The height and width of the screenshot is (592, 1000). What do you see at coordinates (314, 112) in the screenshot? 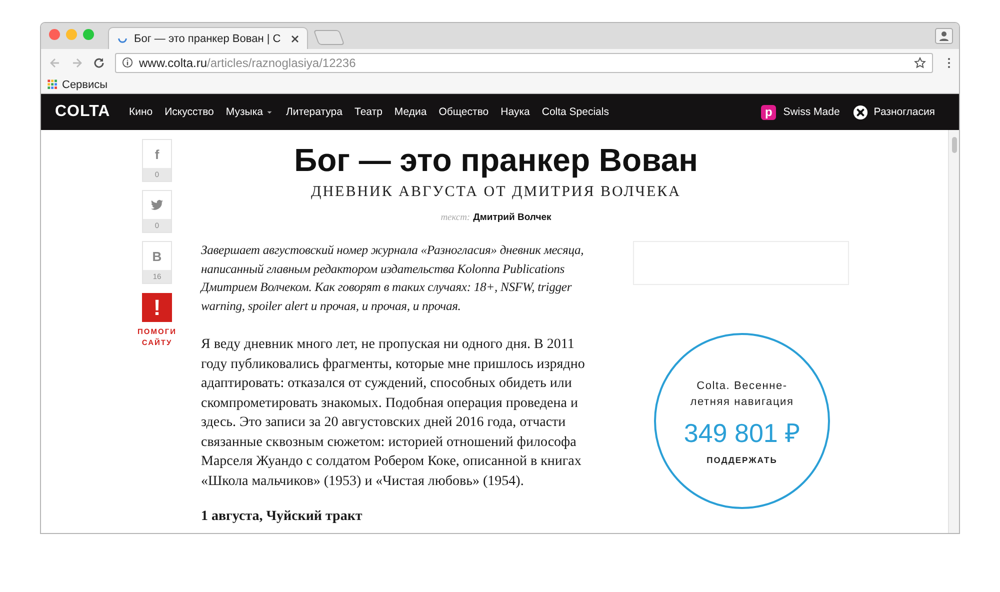
I see `nav-link: Литература` at bounding box center [314, 112].